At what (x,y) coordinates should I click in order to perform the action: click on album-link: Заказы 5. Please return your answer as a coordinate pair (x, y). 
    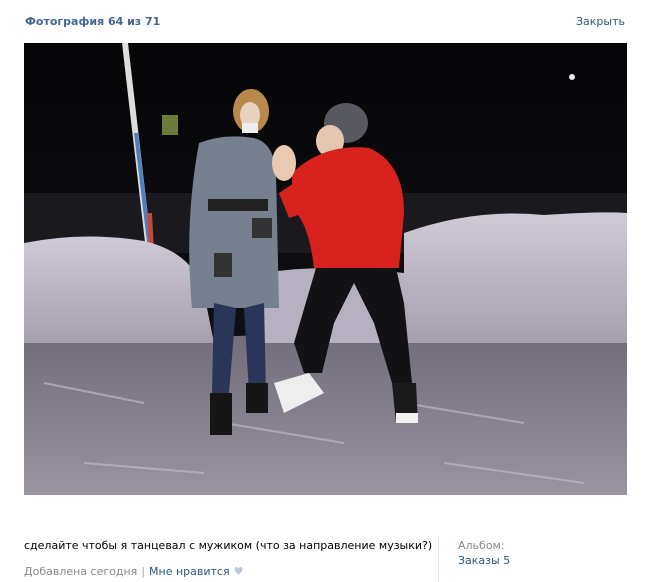
    Looking at the image, I should click on (484, 560).